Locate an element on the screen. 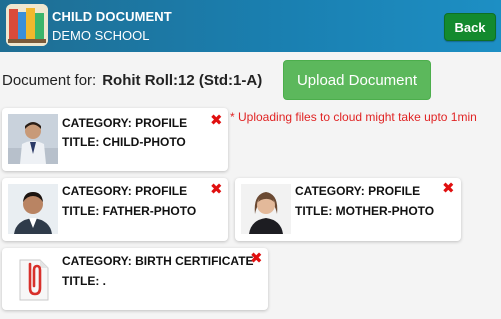  card-title: TITLE: . is located at coordinates (84, 281).